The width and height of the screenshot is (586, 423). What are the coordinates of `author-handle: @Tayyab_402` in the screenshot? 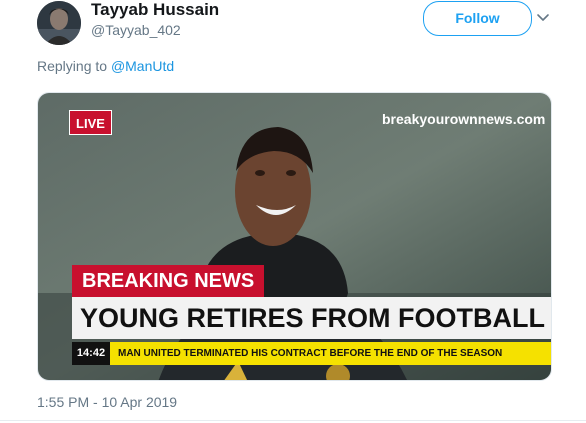 It's located at (136, 30).